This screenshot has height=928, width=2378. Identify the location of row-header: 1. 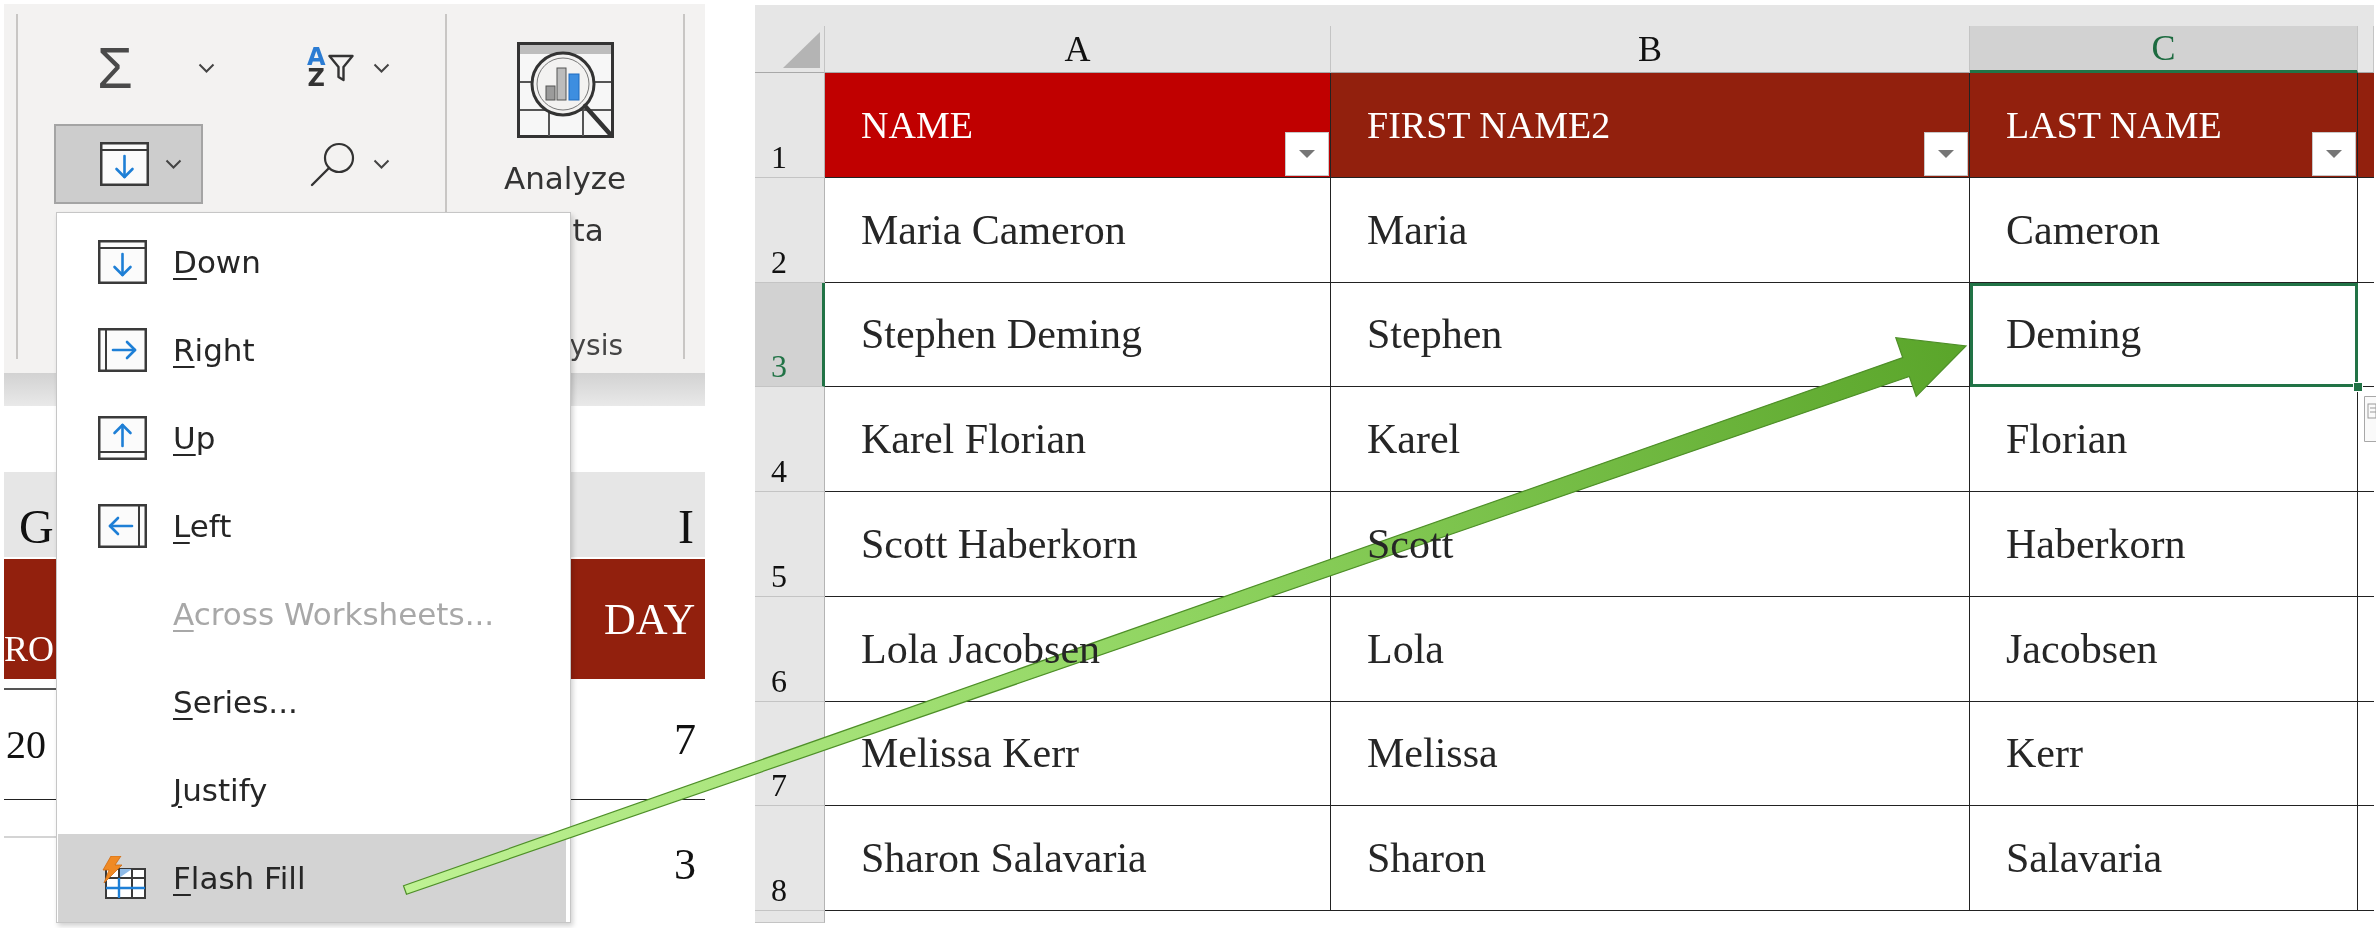
(790, 125).